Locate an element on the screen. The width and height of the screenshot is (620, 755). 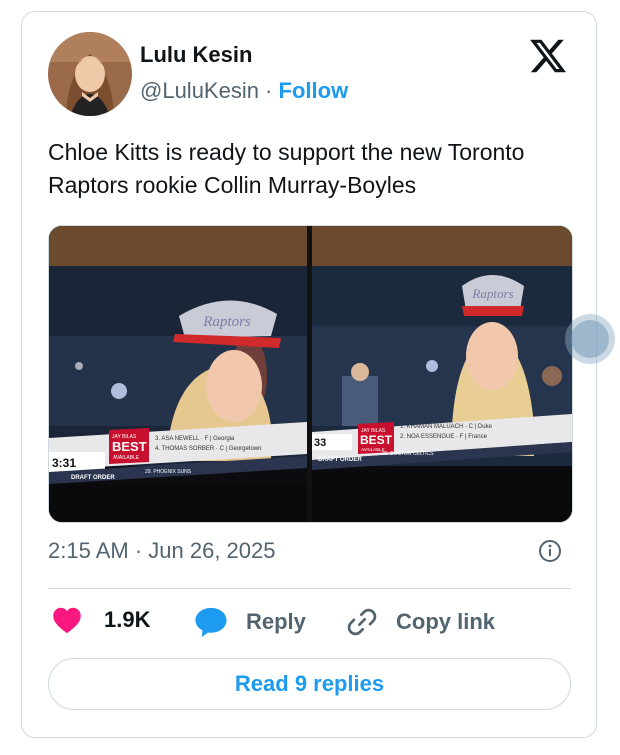
next-pick-2: 26. BOSTON CELTICS is located at coordinates (408, 454).